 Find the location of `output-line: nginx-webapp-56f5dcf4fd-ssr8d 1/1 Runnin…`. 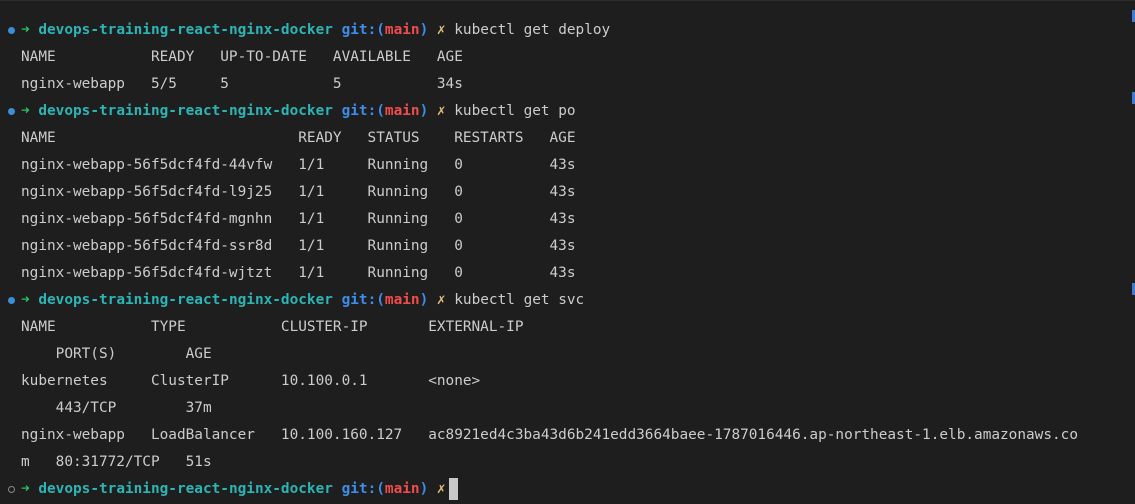

output-line: nginx-webapp-56f5dcf4fd-ssr8d 1/1 Runnin… is located at coordinates (567, 246).